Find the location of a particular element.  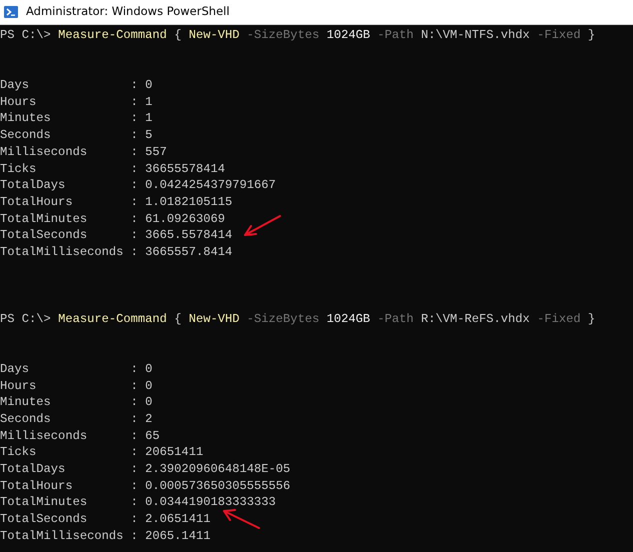

output-line: Ticks : 20651411 is located at coordinates (102, 452).